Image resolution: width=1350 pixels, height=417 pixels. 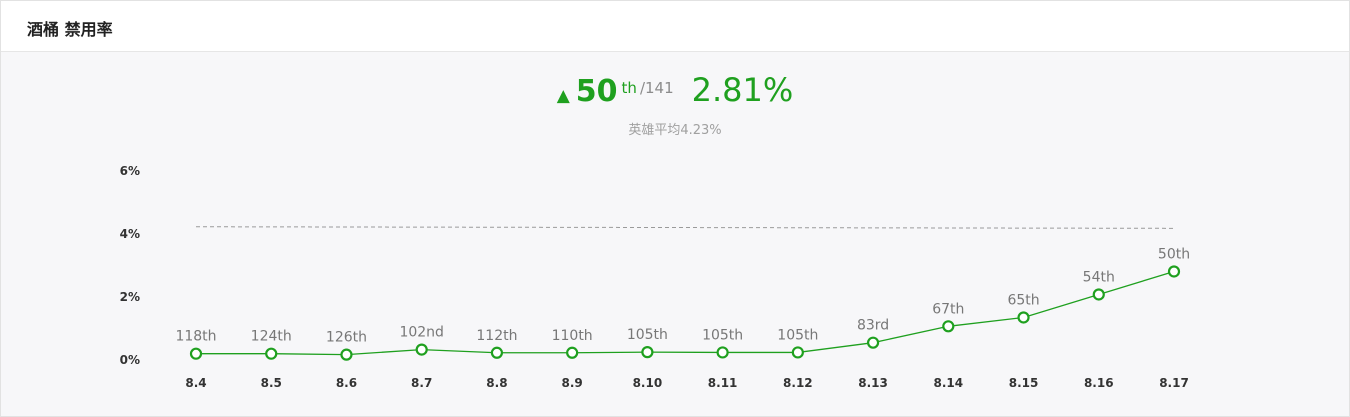 What do you see at coordinates (130, 171) in the screenshot?
I see `y-tick-label: 6%` at bounding box center [130, 171].